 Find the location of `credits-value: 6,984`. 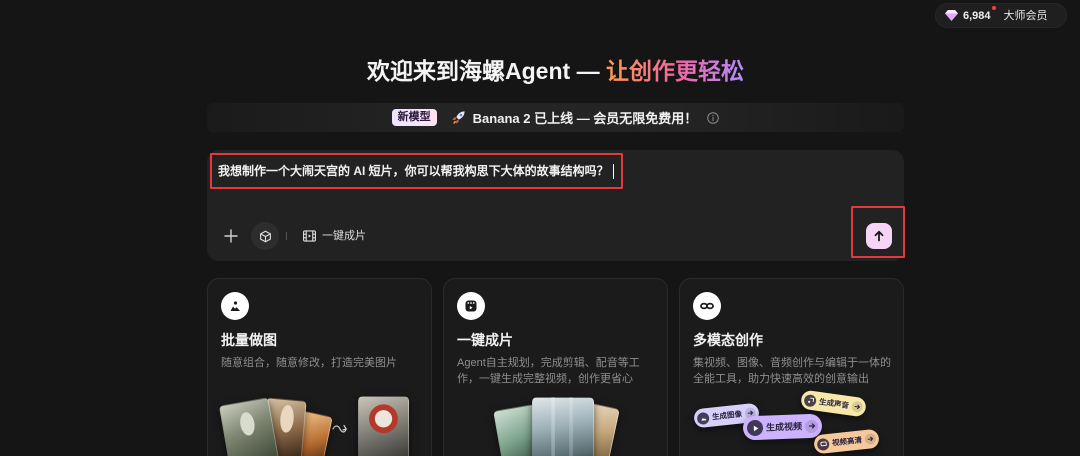

credits-value: 6,984 is located at coordinates (977, 15).